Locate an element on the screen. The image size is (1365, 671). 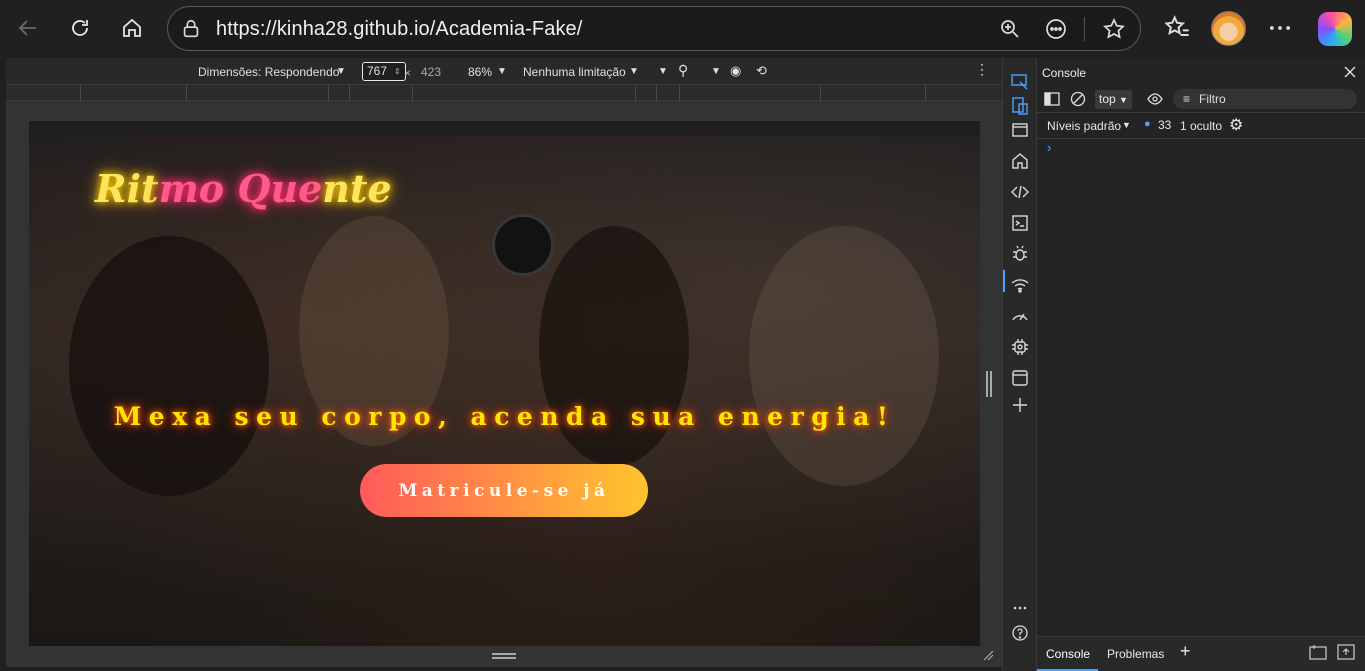
favorite-star-icon is located at coordinates (1114, 29).